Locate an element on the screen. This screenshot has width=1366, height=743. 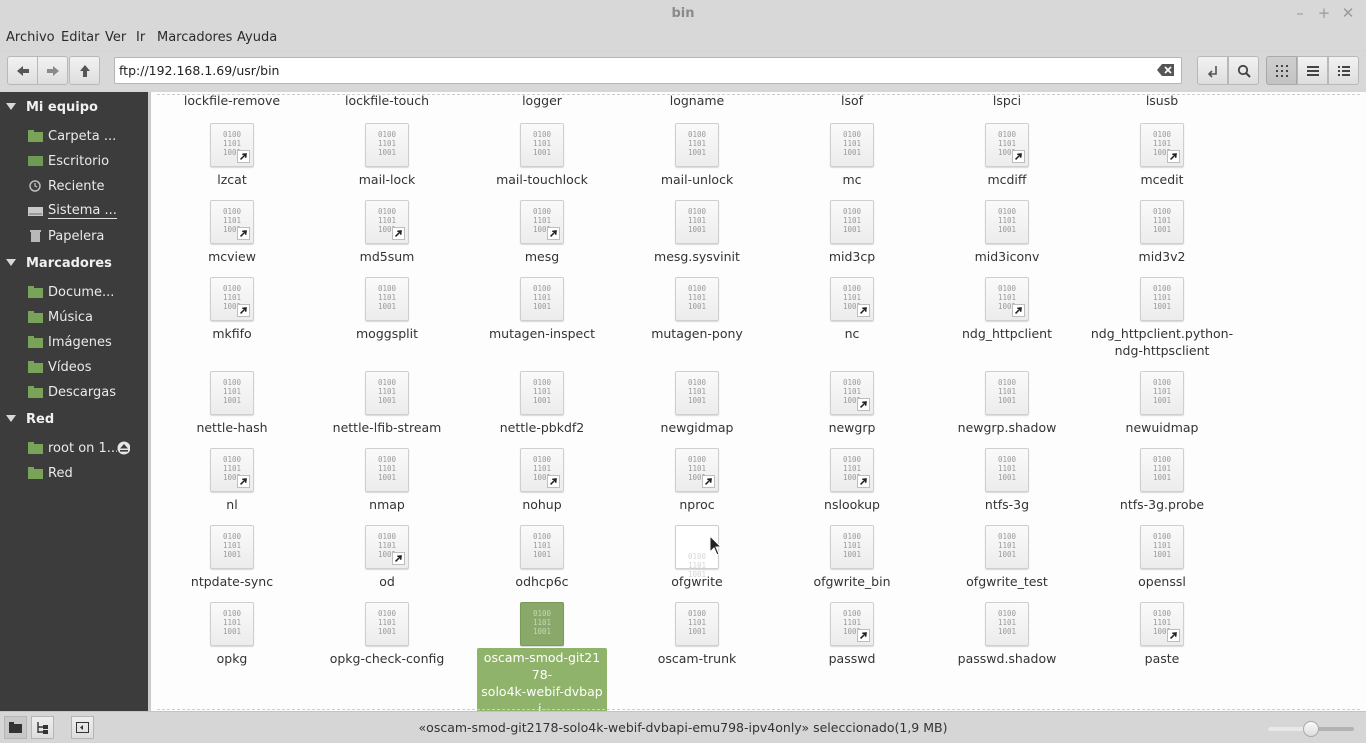
hide-sidebar-button is located at coordinates (82, 727).